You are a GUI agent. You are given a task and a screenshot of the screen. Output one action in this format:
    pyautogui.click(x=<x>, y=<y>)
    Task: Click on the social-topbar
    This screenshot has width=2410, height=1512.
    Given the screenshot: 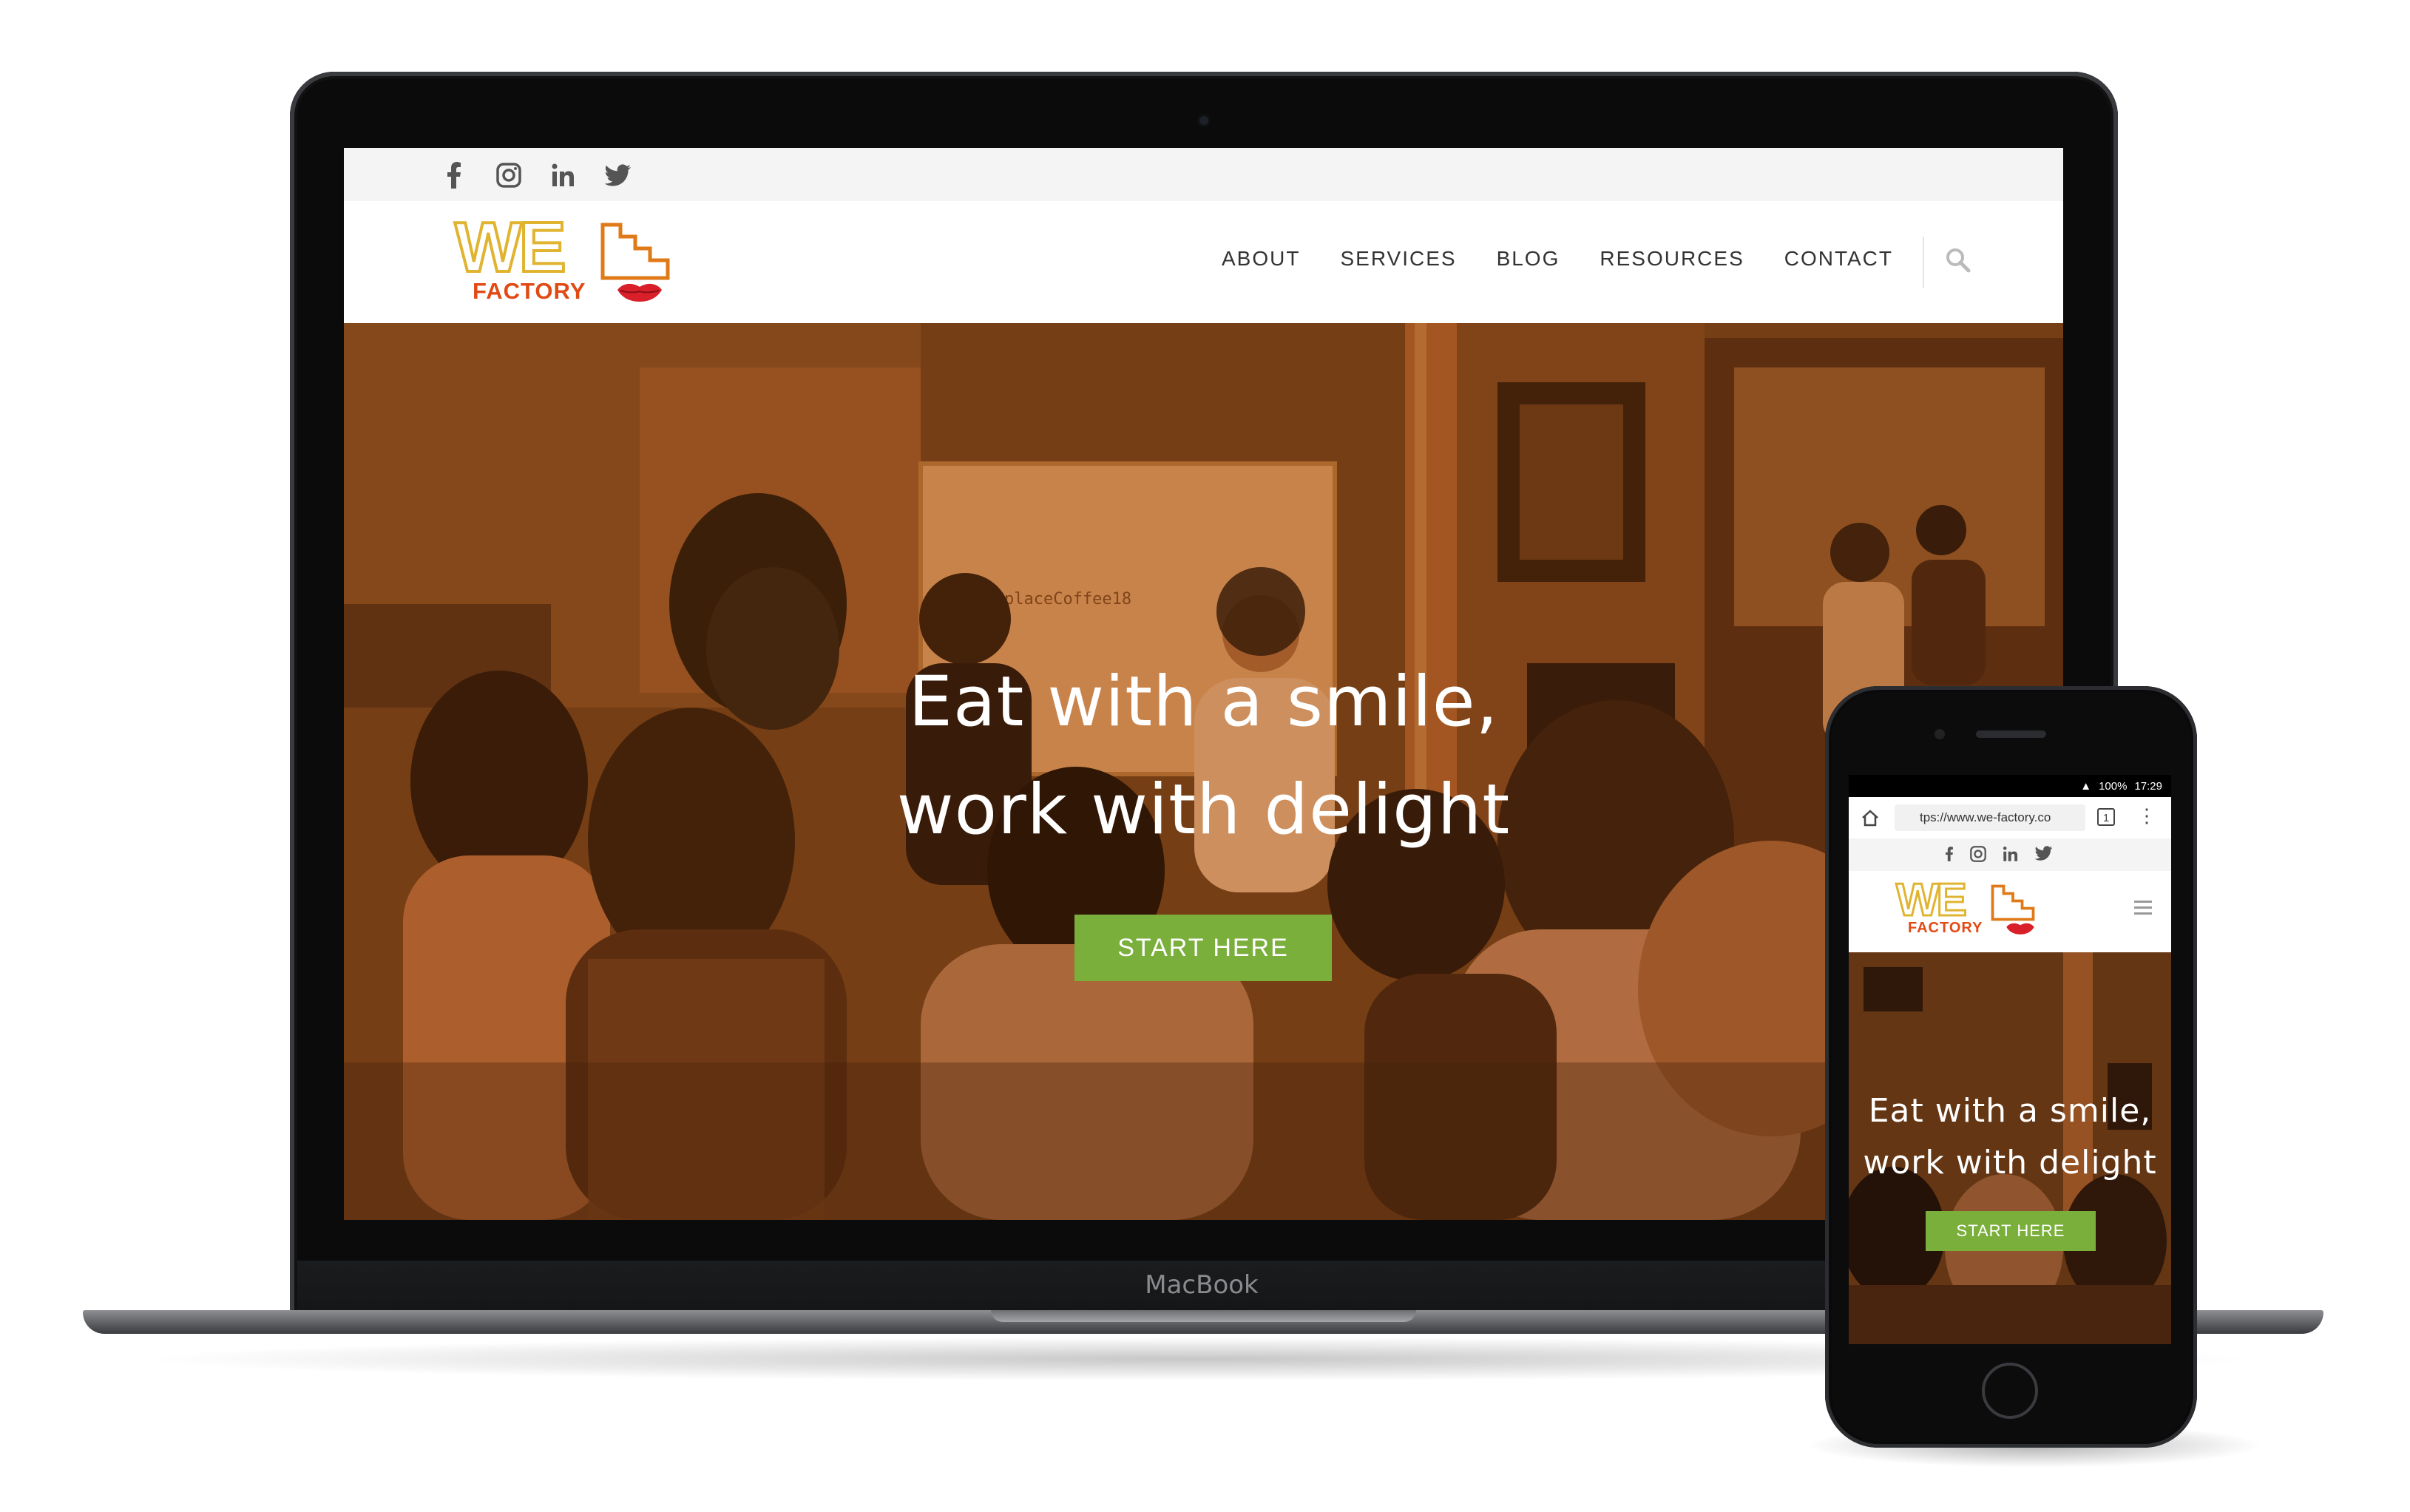 What is the action you would take?
    pyautogui.click(x=1203, y=174)
    